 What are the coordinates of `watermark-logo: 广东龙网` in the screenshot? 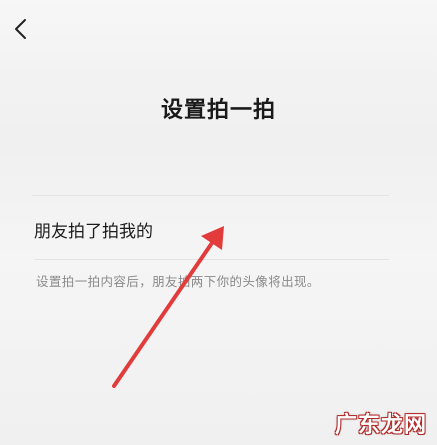 It's located at (380, 425).